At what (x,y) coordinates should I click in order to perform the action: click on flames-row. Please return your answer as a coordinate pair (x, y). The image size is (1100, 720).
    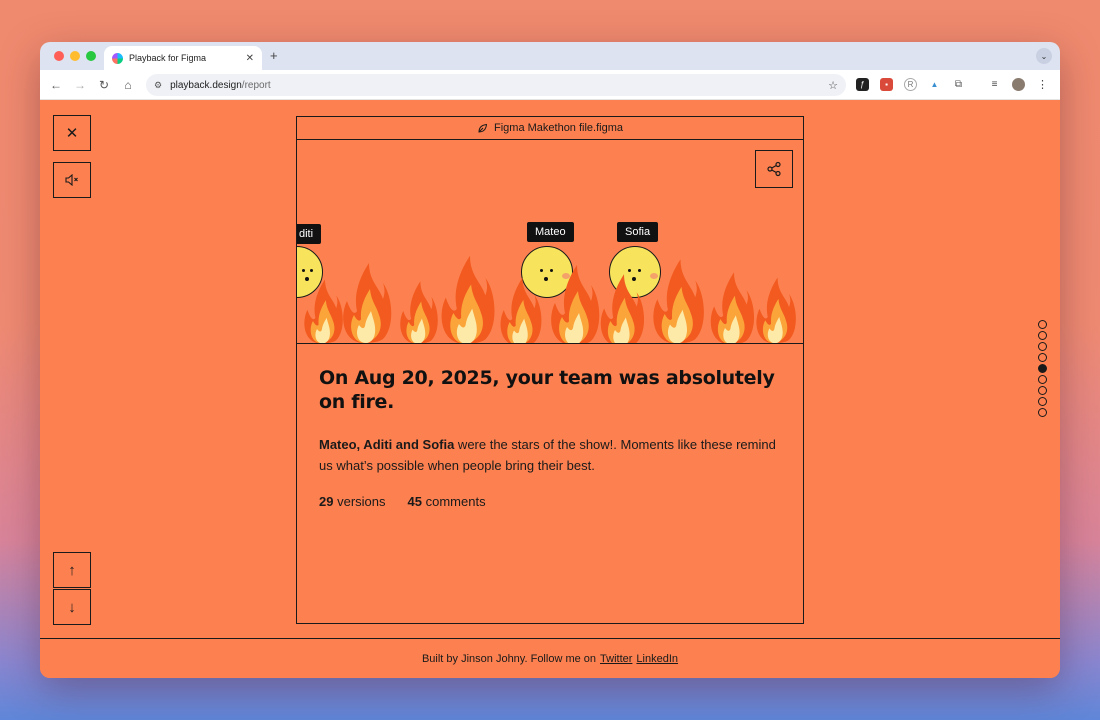
    Looking at the image, I should click on (550, 299).